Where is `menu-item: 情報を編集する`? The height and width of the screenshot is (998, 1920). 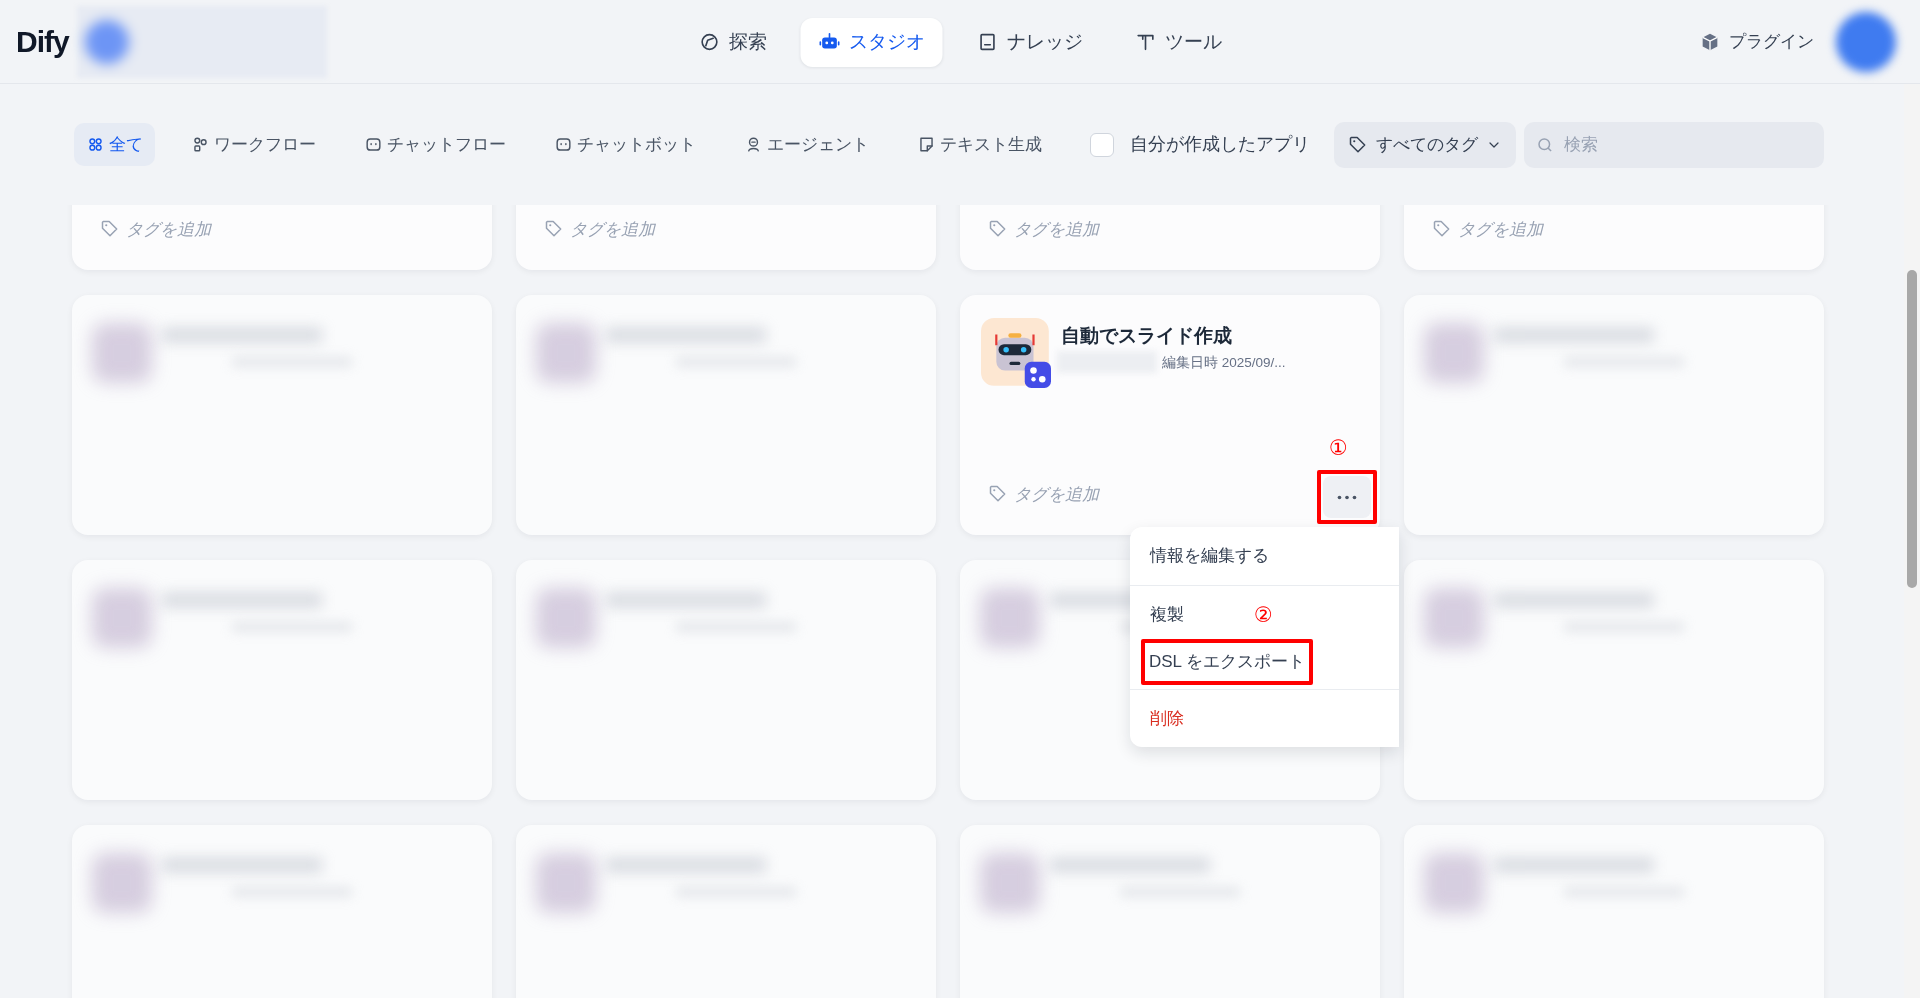
menu-item: 情報を編集する is located at coordinates (1264, 556).